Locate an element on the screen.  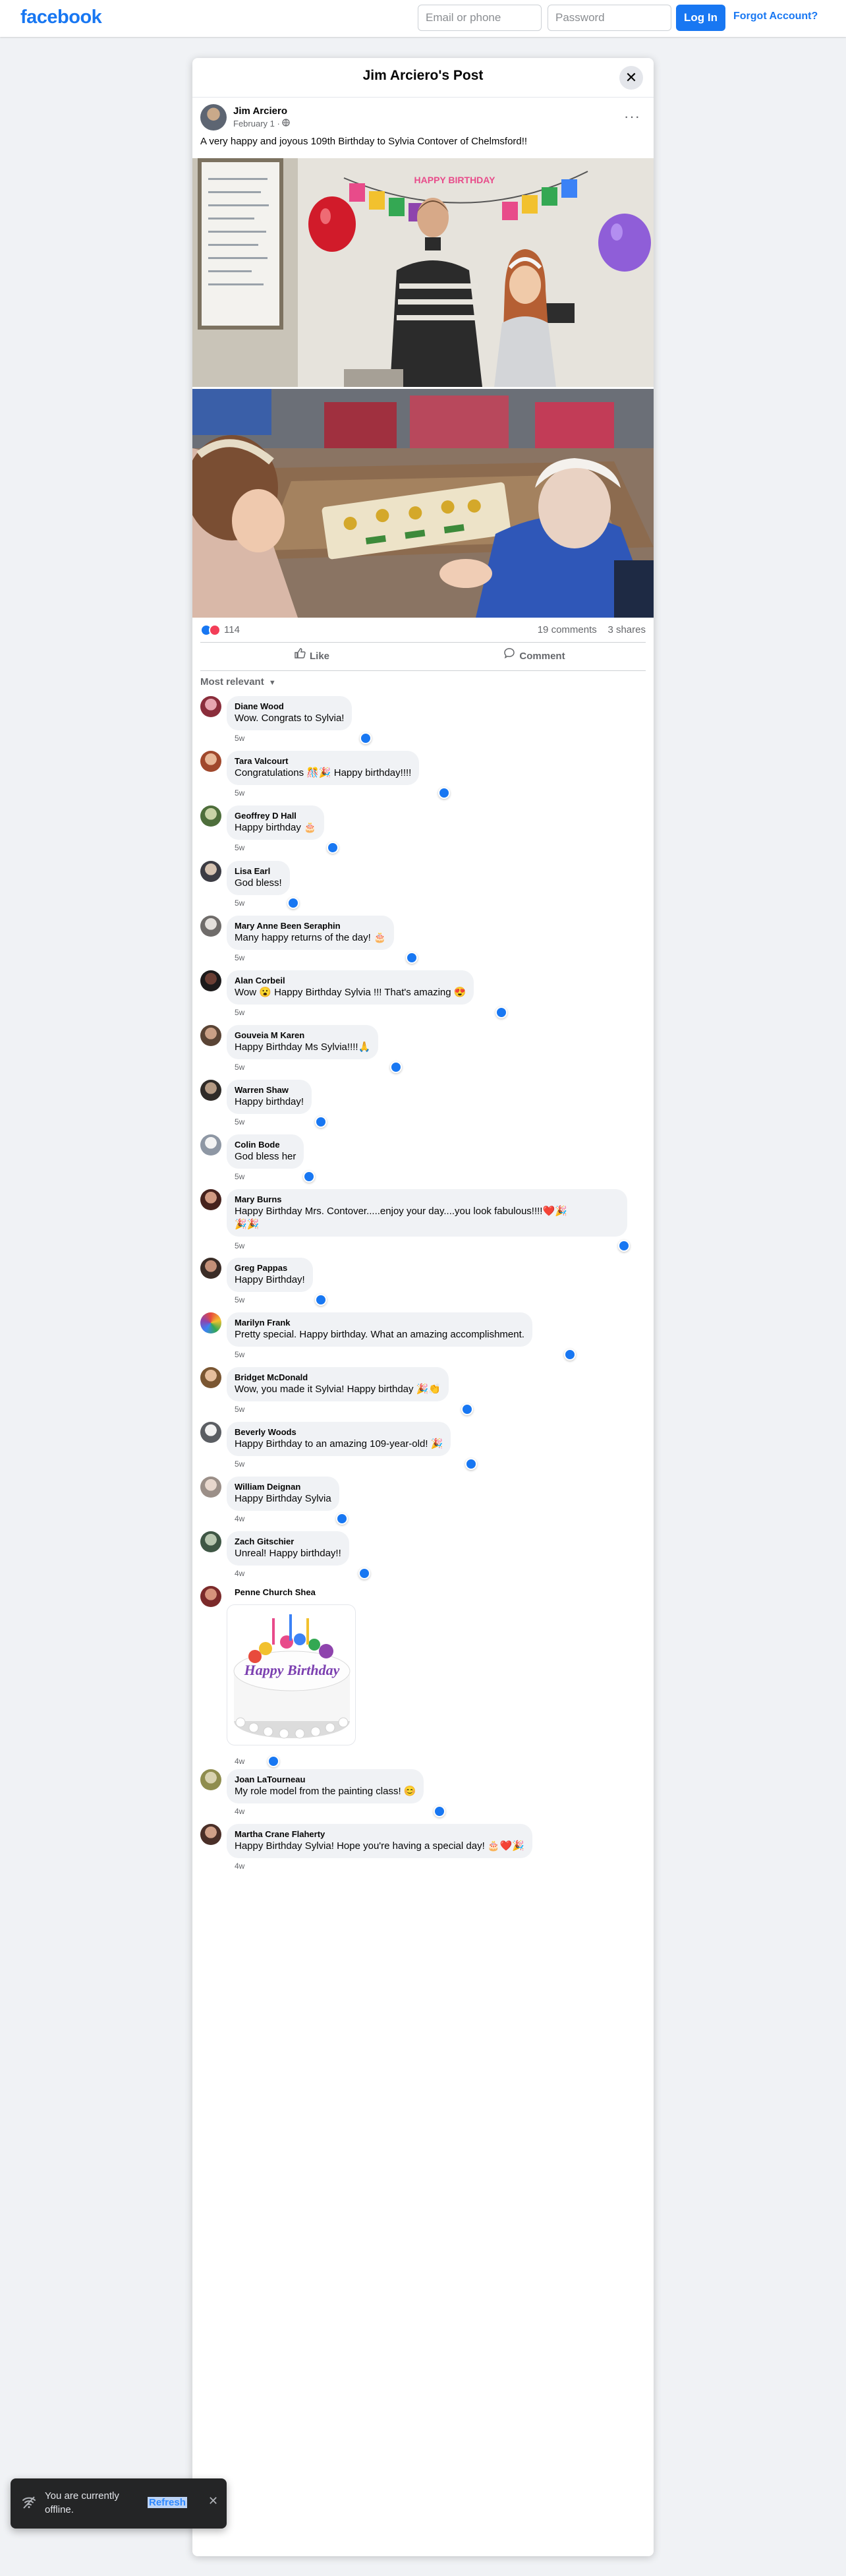
birthday-cake-sticker: Happy Birthday is located at coordinates (291, 1675).